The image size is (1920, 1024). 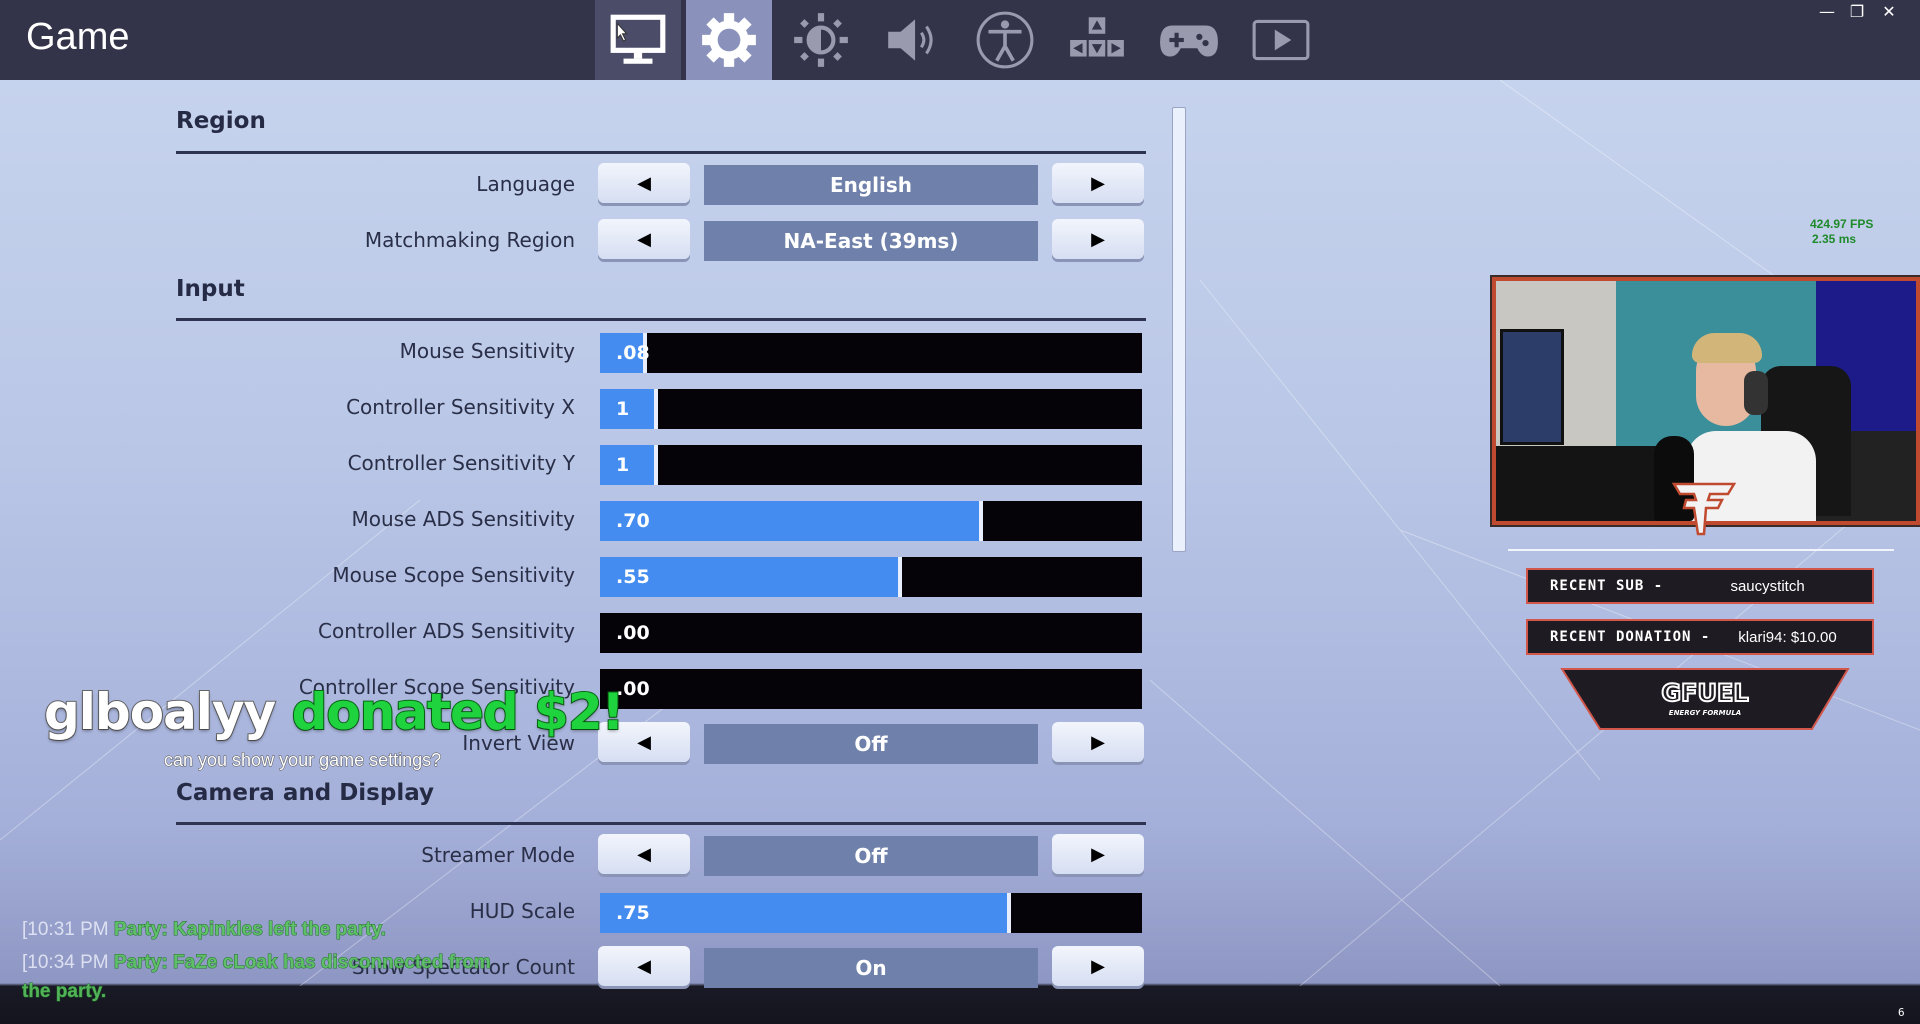 What do you see at coordinates (871, 185) in the screenshot?
I see `language-value: English` at bounding box center [871, 185].